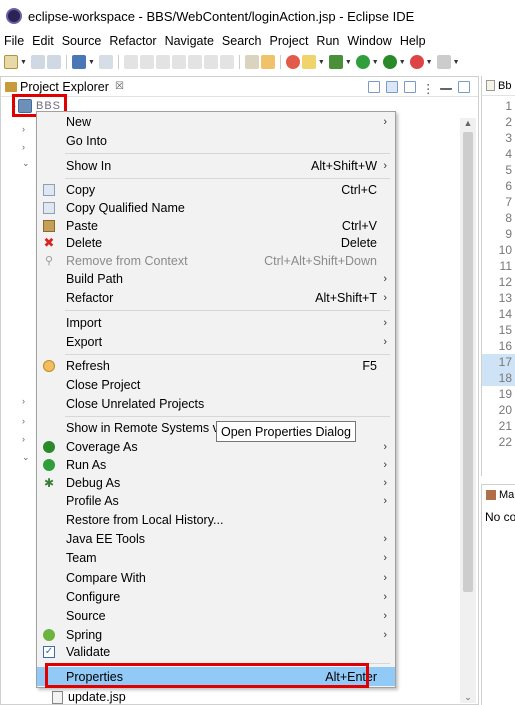 The image size is (515, 705). What do you see at coordinates (505, 394) in the screenshot?
I see `line-number: 19` at bounding box center [505, 394].